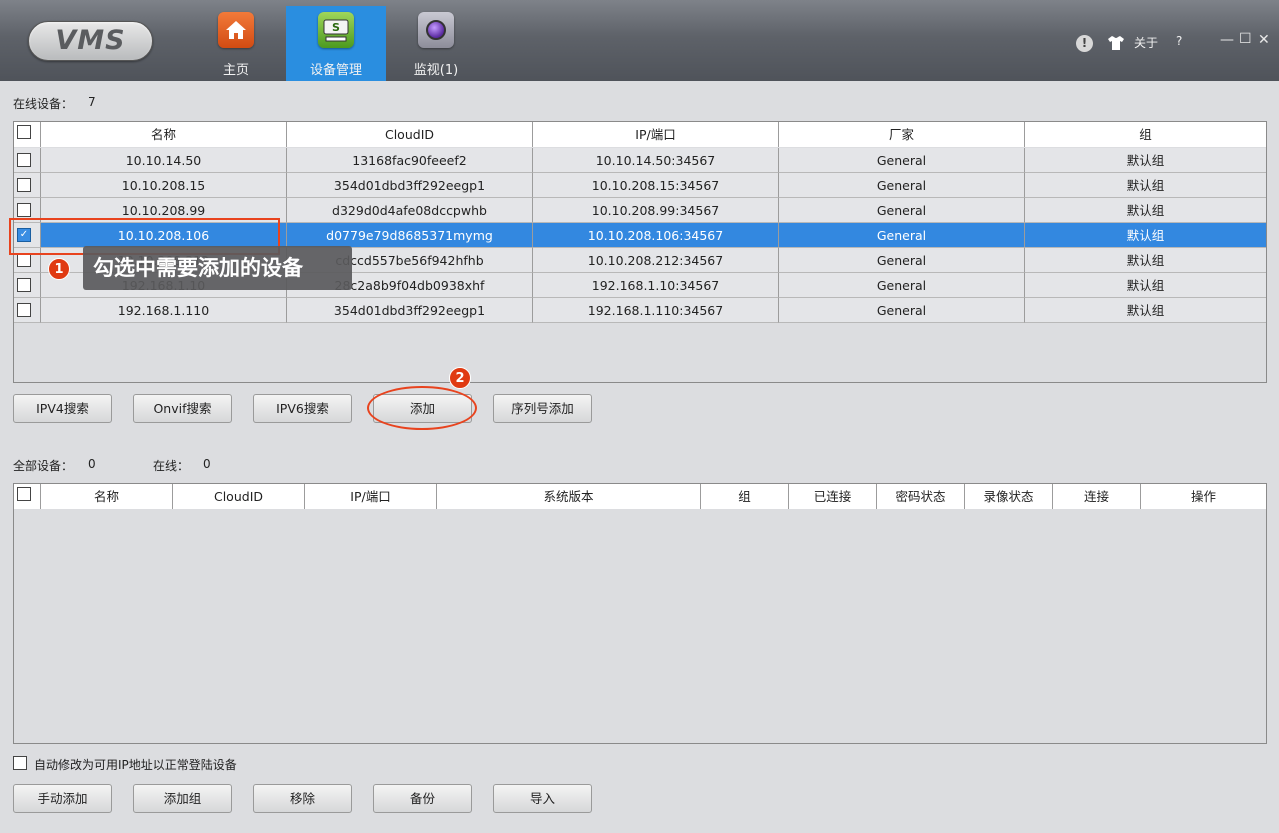 The height and width of the screenshot is (833, 1279). I want to click on all-devices-label: 全部设备：, so click(43, 466).